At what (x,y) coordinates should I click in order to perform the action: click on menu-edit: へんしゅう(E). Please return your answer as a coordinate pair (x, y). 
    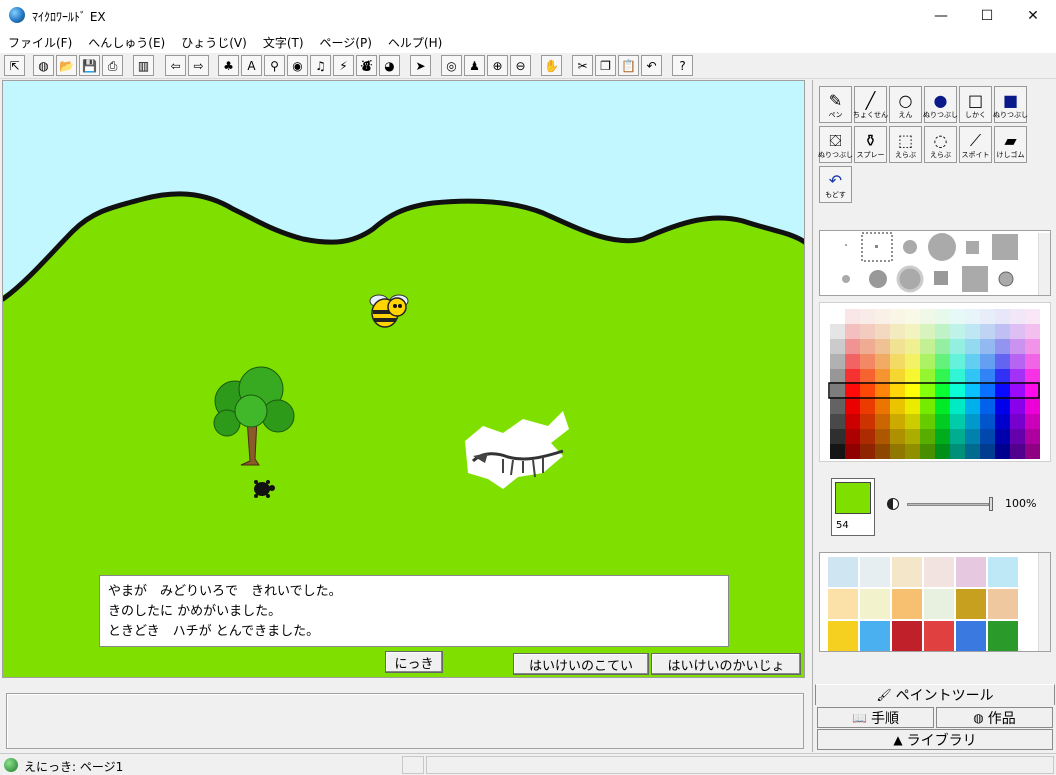
    Looking at the image, I should click on (126, 42).